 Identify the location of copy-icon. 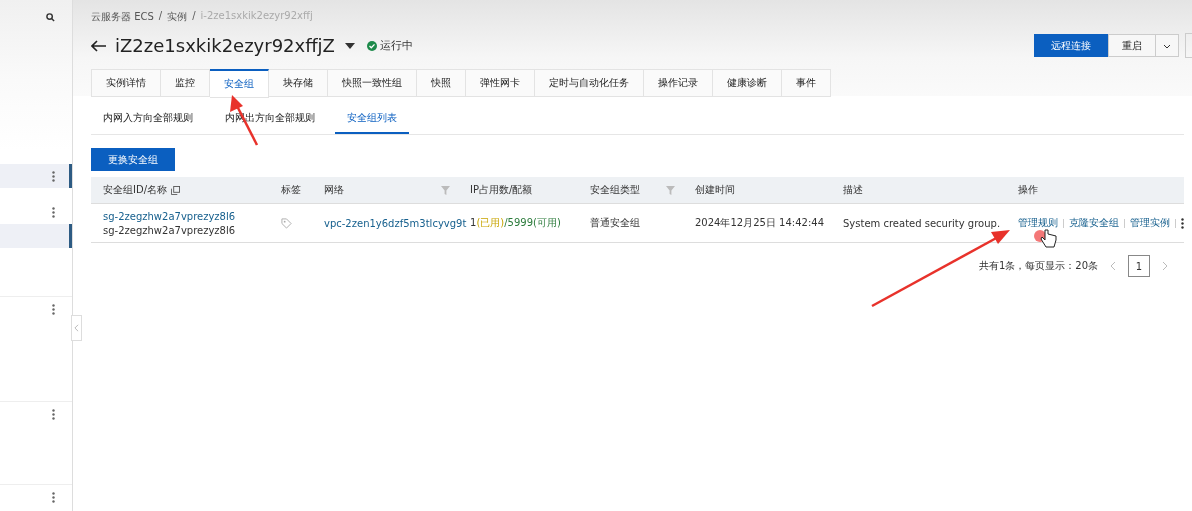
(176, 190).